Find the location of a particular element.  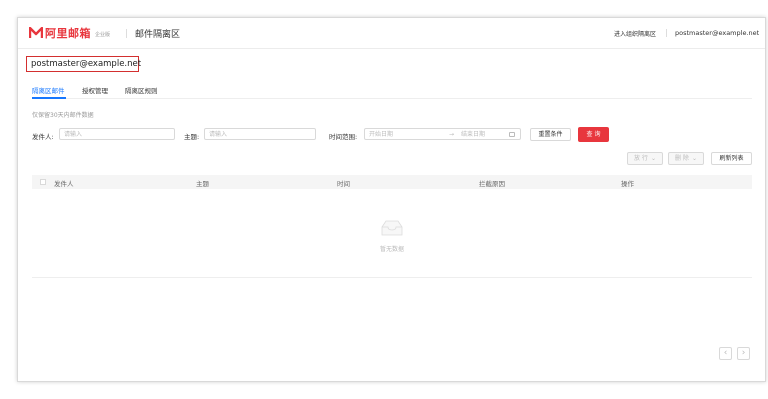

calendar-icon is located at coordinates (512, 134).